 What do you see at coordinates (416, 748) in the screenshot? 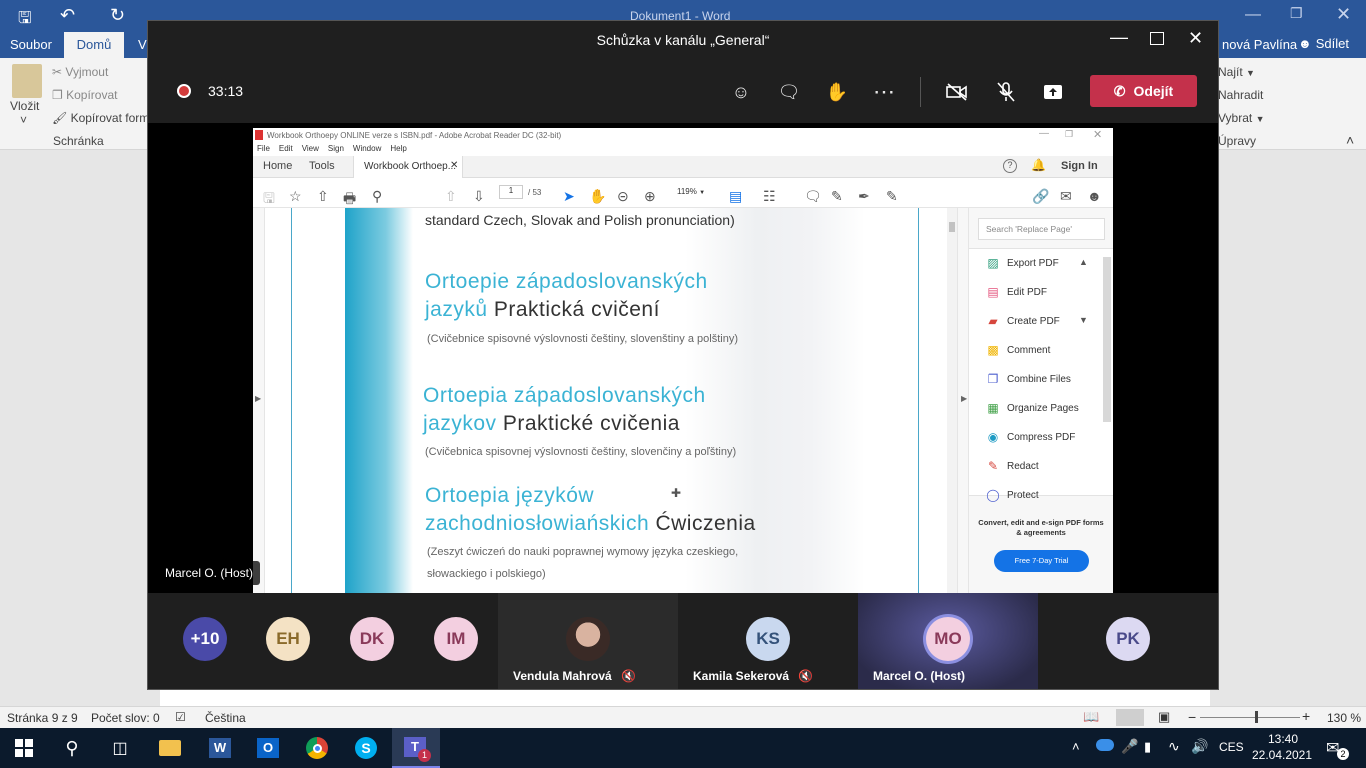
I see `teams-app-icon: T 1` at bounding box center [416, 748].